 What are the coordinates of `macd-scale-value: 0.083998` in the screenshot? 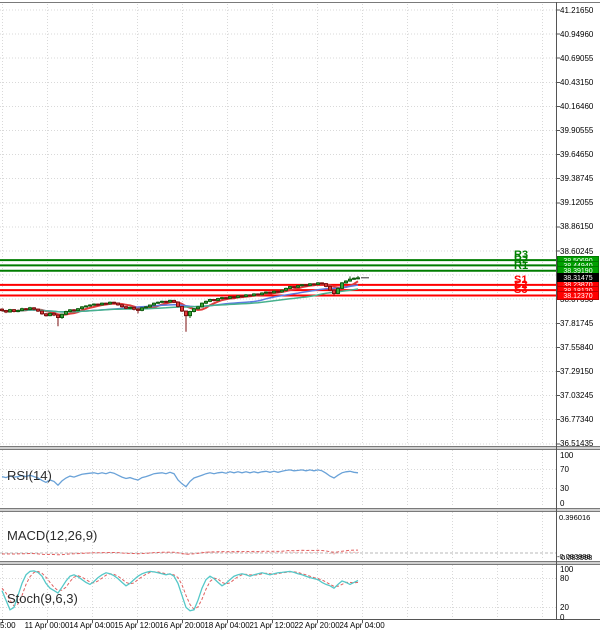 It's located at (577, 557).